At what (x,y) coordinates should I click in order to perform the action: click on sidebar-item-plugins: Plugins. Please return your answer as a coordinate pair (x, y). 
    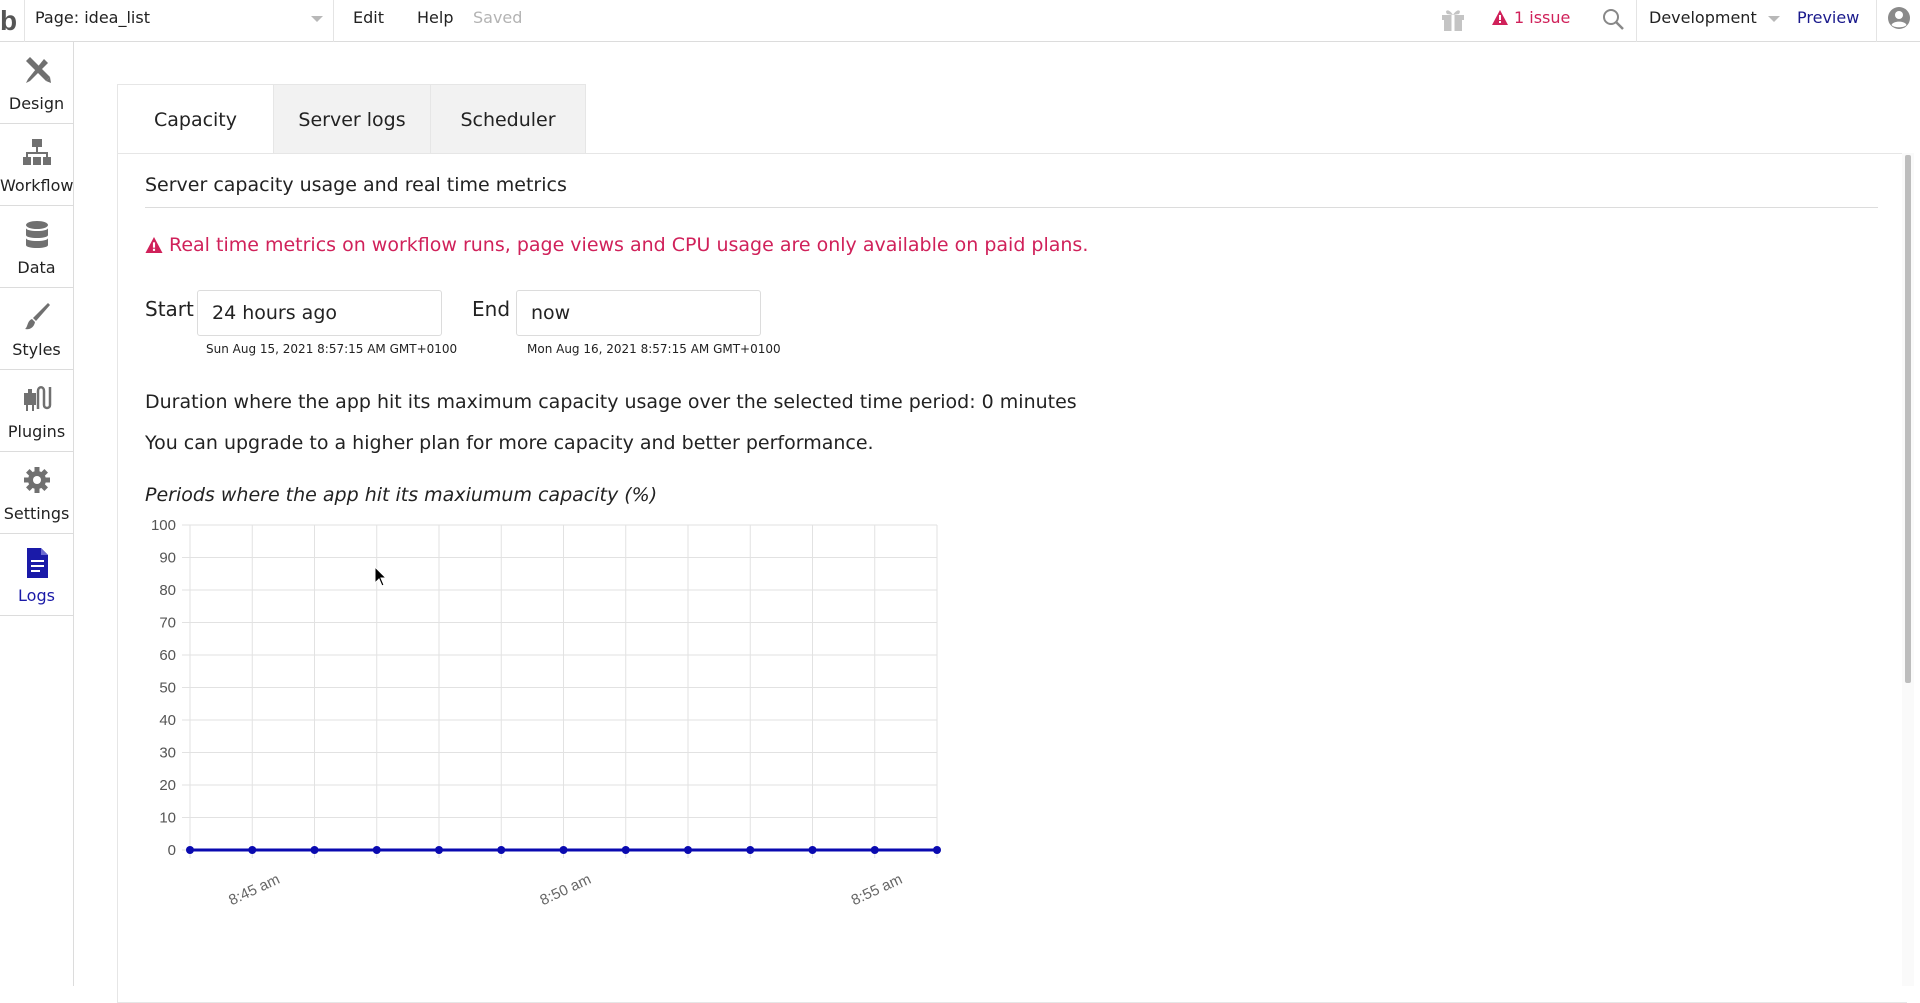
    Looking at the image, I should click on (36, 411).